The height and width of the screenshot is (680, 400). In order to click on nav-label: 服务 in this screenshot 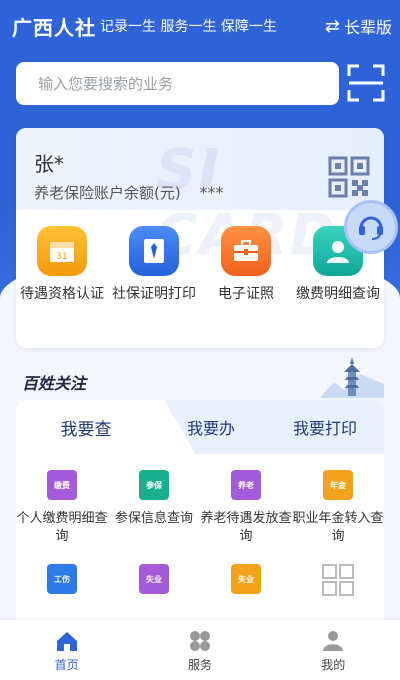, I will do `click(199, 665)`.